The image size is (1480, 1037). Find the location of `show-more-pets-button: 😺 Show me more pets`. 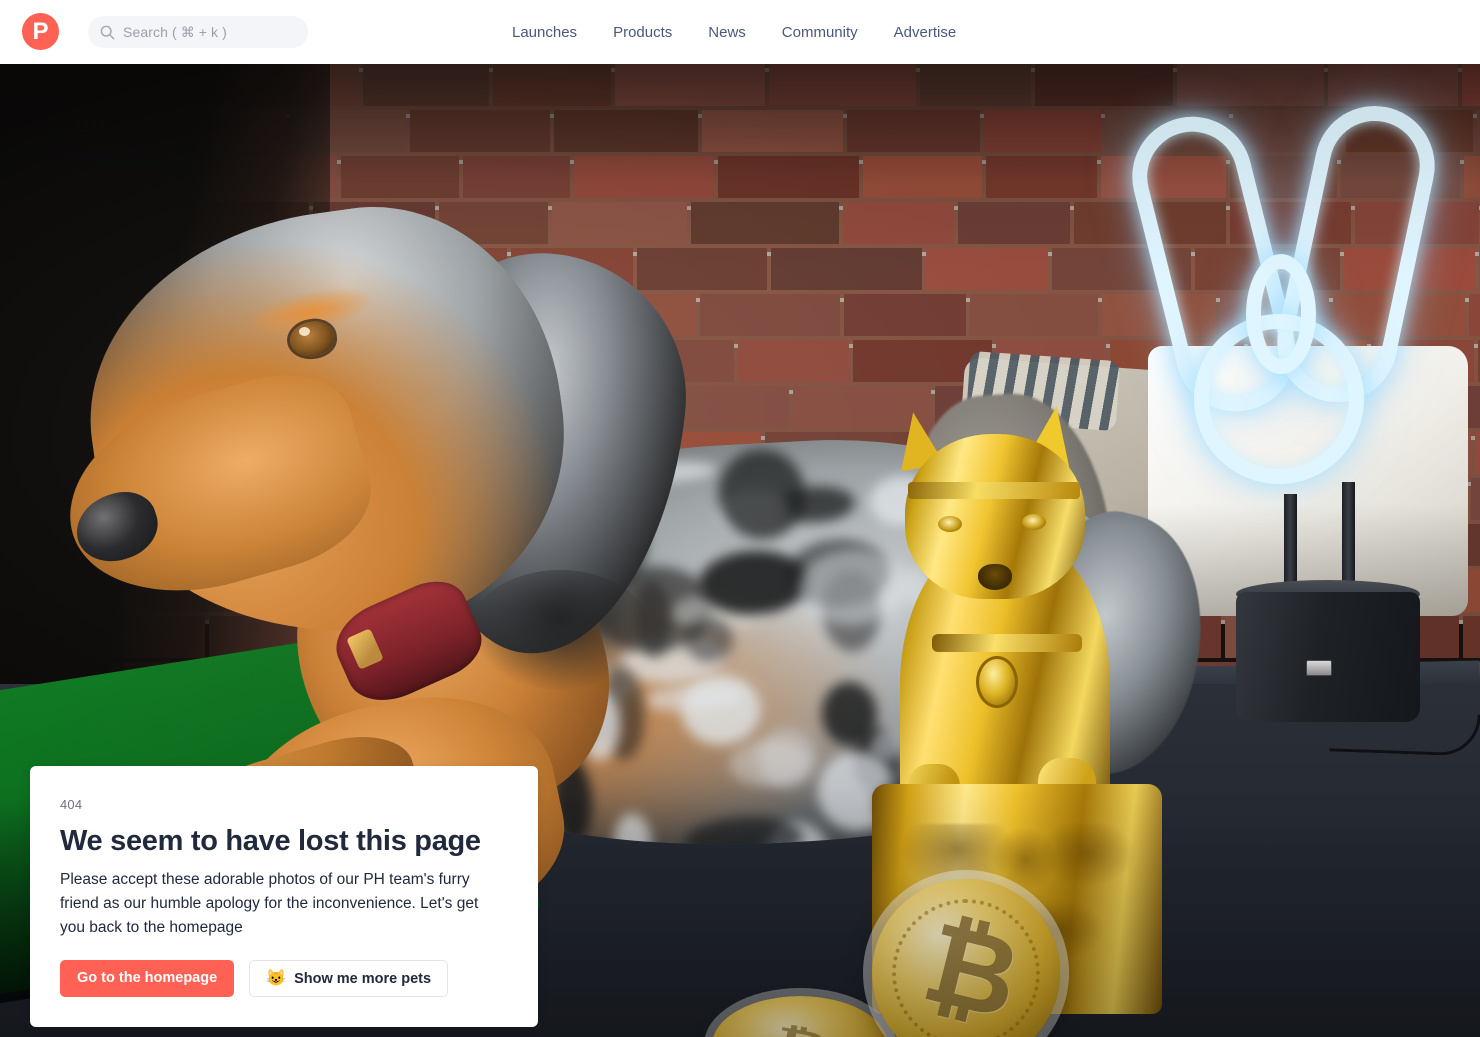

show-more-pets-button: 😺 Show me more pets is located at coordinates (349, 979).